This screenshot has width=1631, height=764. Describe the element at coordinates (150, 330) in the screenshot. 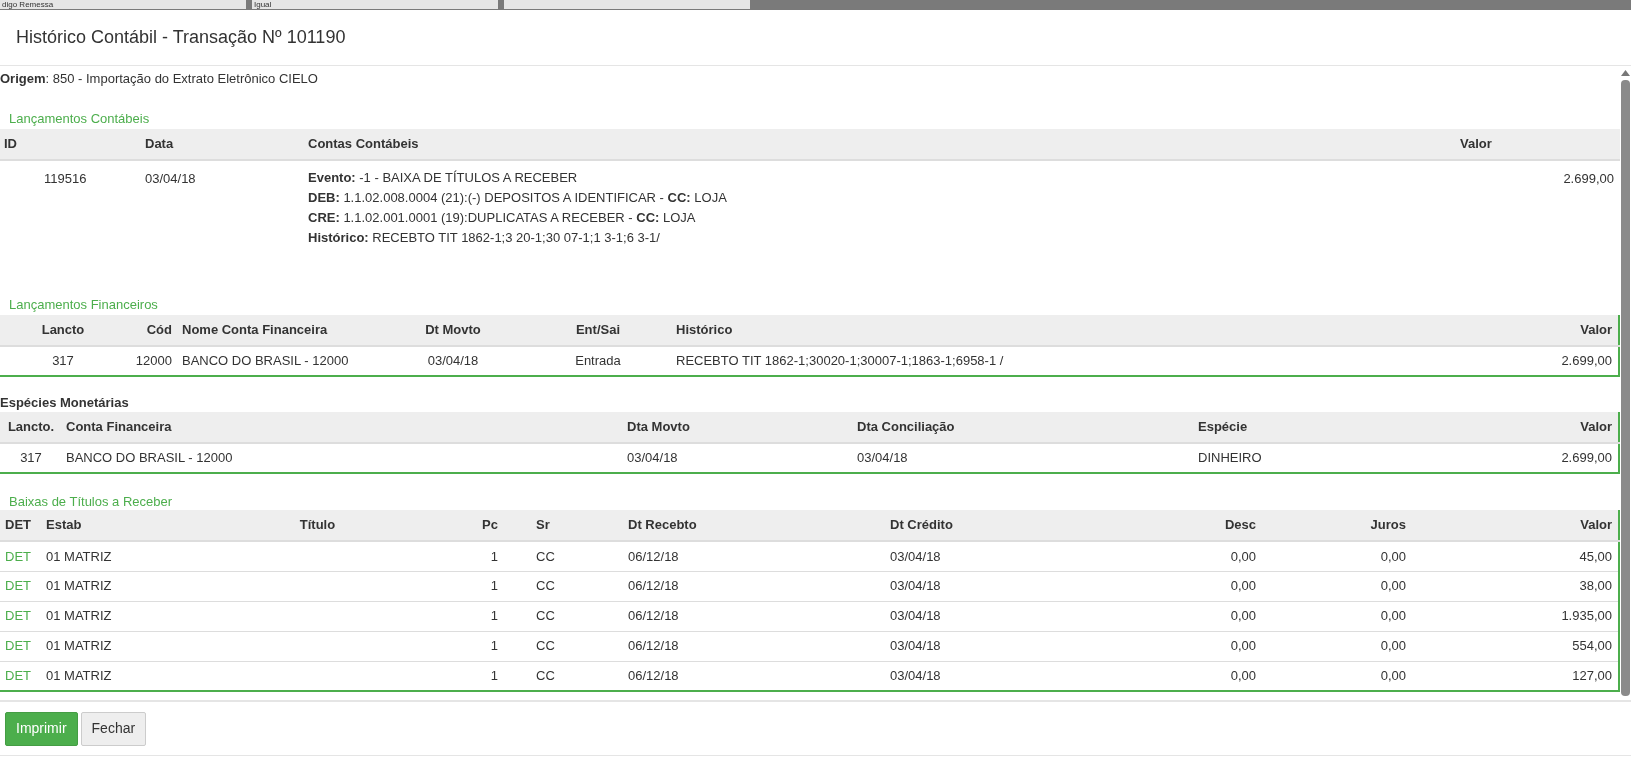

I see `column-header: Cód` at that location.